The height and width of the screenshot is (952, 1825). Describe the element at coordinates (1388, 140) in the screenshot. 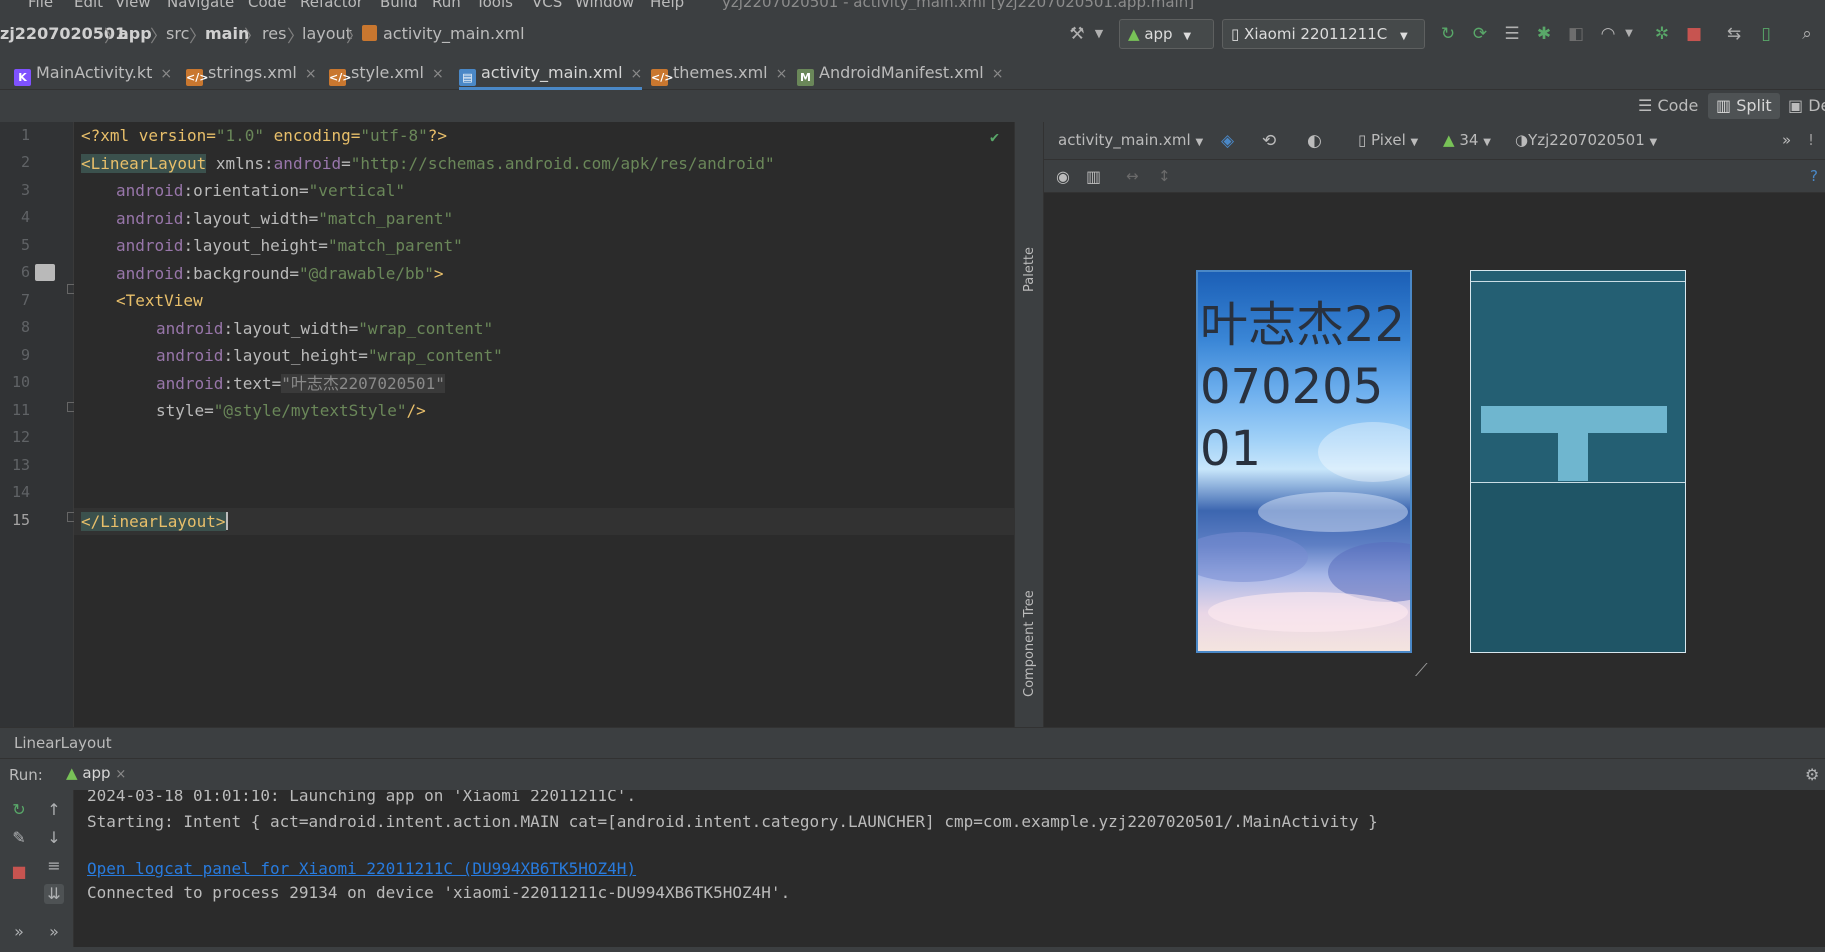

I see `device-preview-select: ▯ Pixel ▼` at that location.